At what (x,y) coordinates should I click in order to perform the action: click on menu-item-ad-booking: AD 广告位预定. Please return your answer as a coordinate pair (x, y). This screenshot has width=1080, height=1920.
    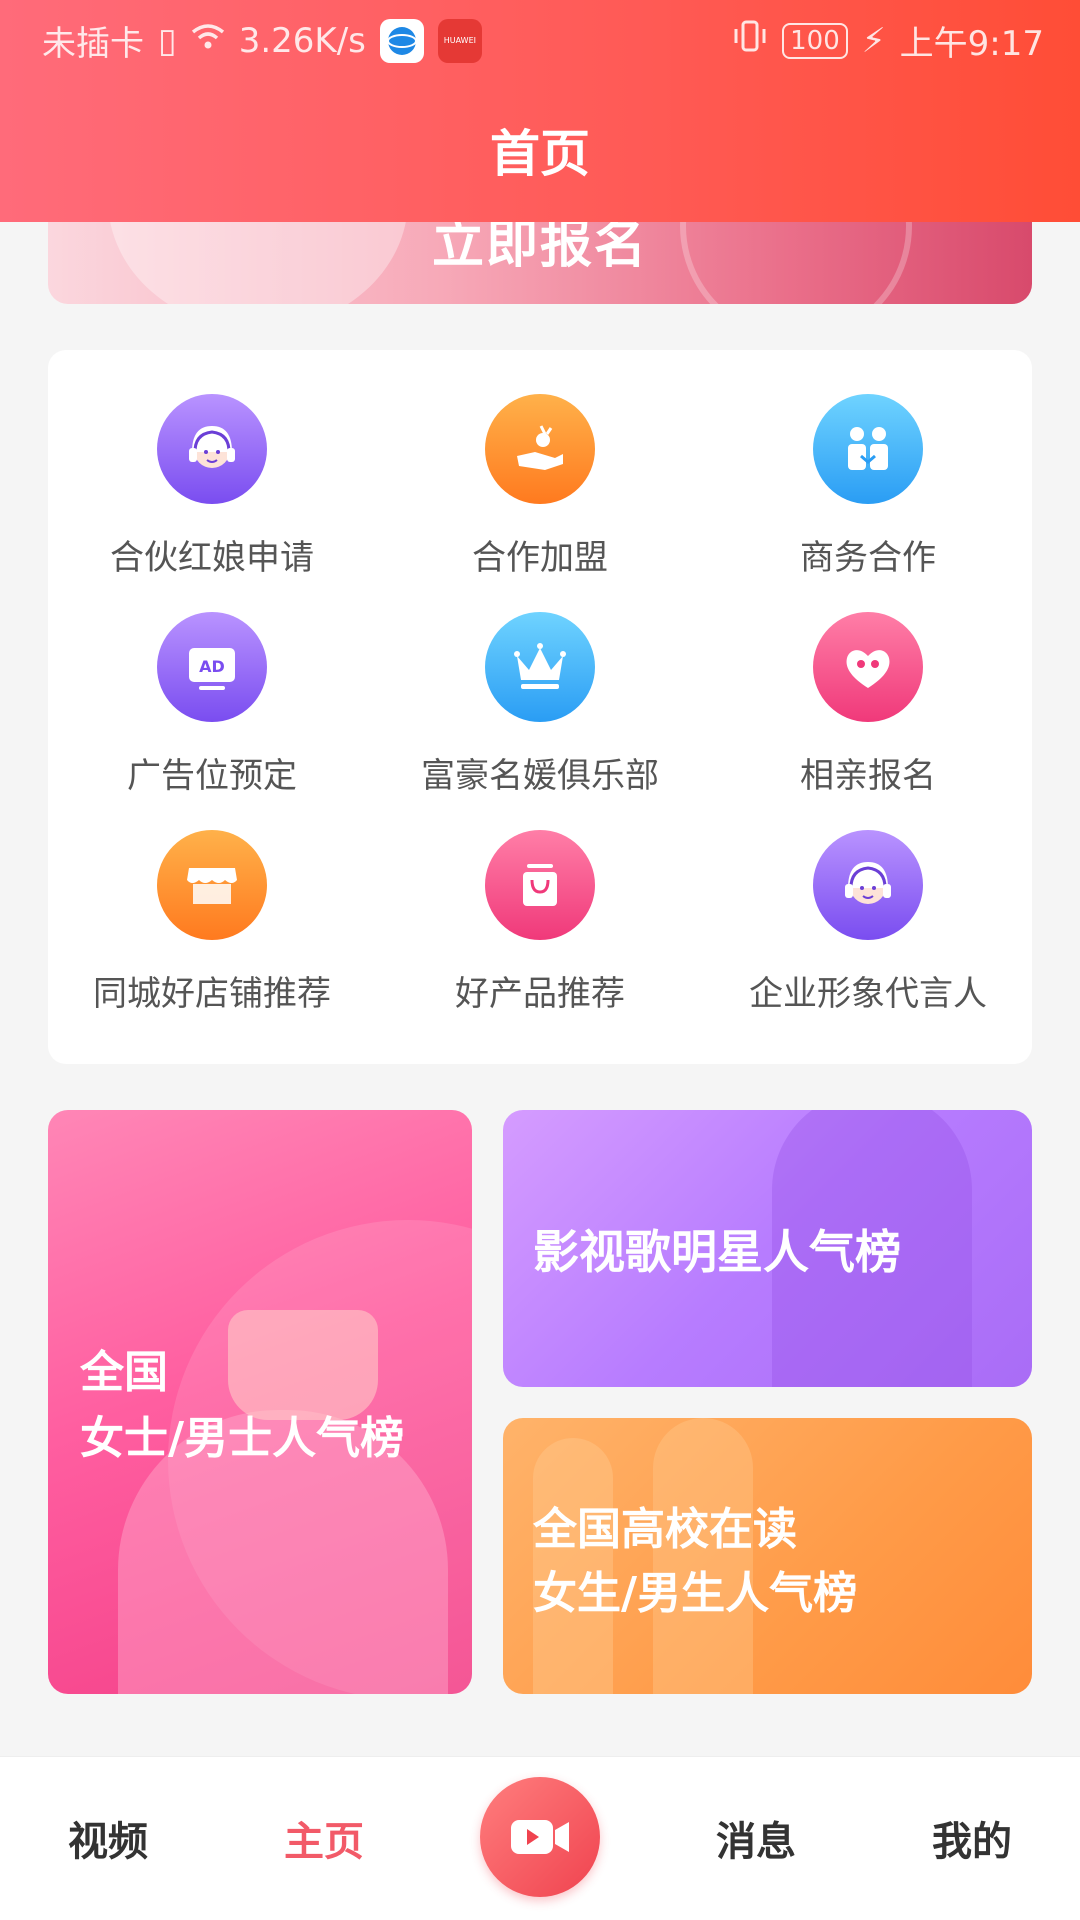
    Looking at the image, I should click on (212, 682).